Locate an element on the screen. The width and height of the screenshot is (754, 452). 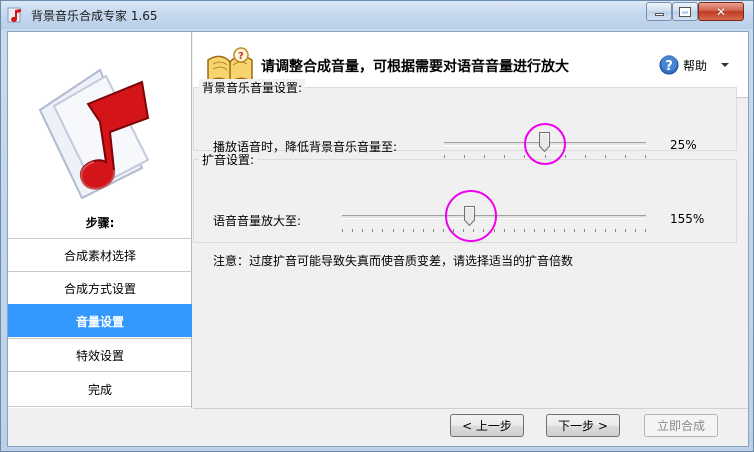
step-effects: 特效设置 is located at coordinates (100, 354).